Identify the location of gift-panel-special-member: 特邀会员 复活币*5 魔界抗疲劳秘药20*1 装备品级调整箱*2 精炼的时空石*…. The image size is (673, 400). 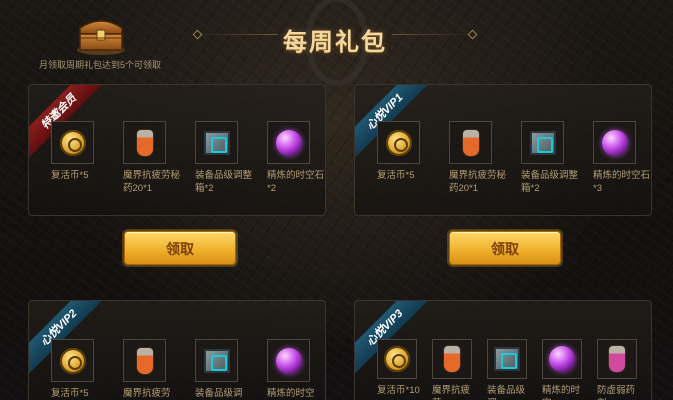
(177, 150).